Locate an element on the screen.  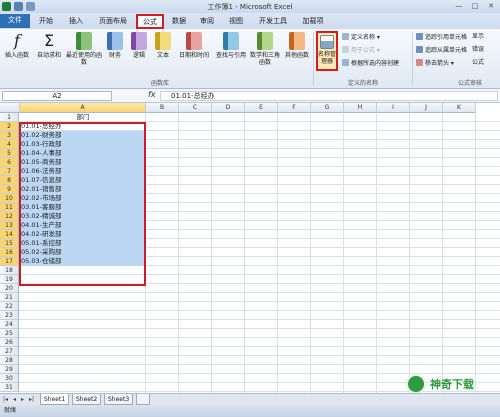
evaluate-formula-command: 公式 is located at coordinates (478, 63).